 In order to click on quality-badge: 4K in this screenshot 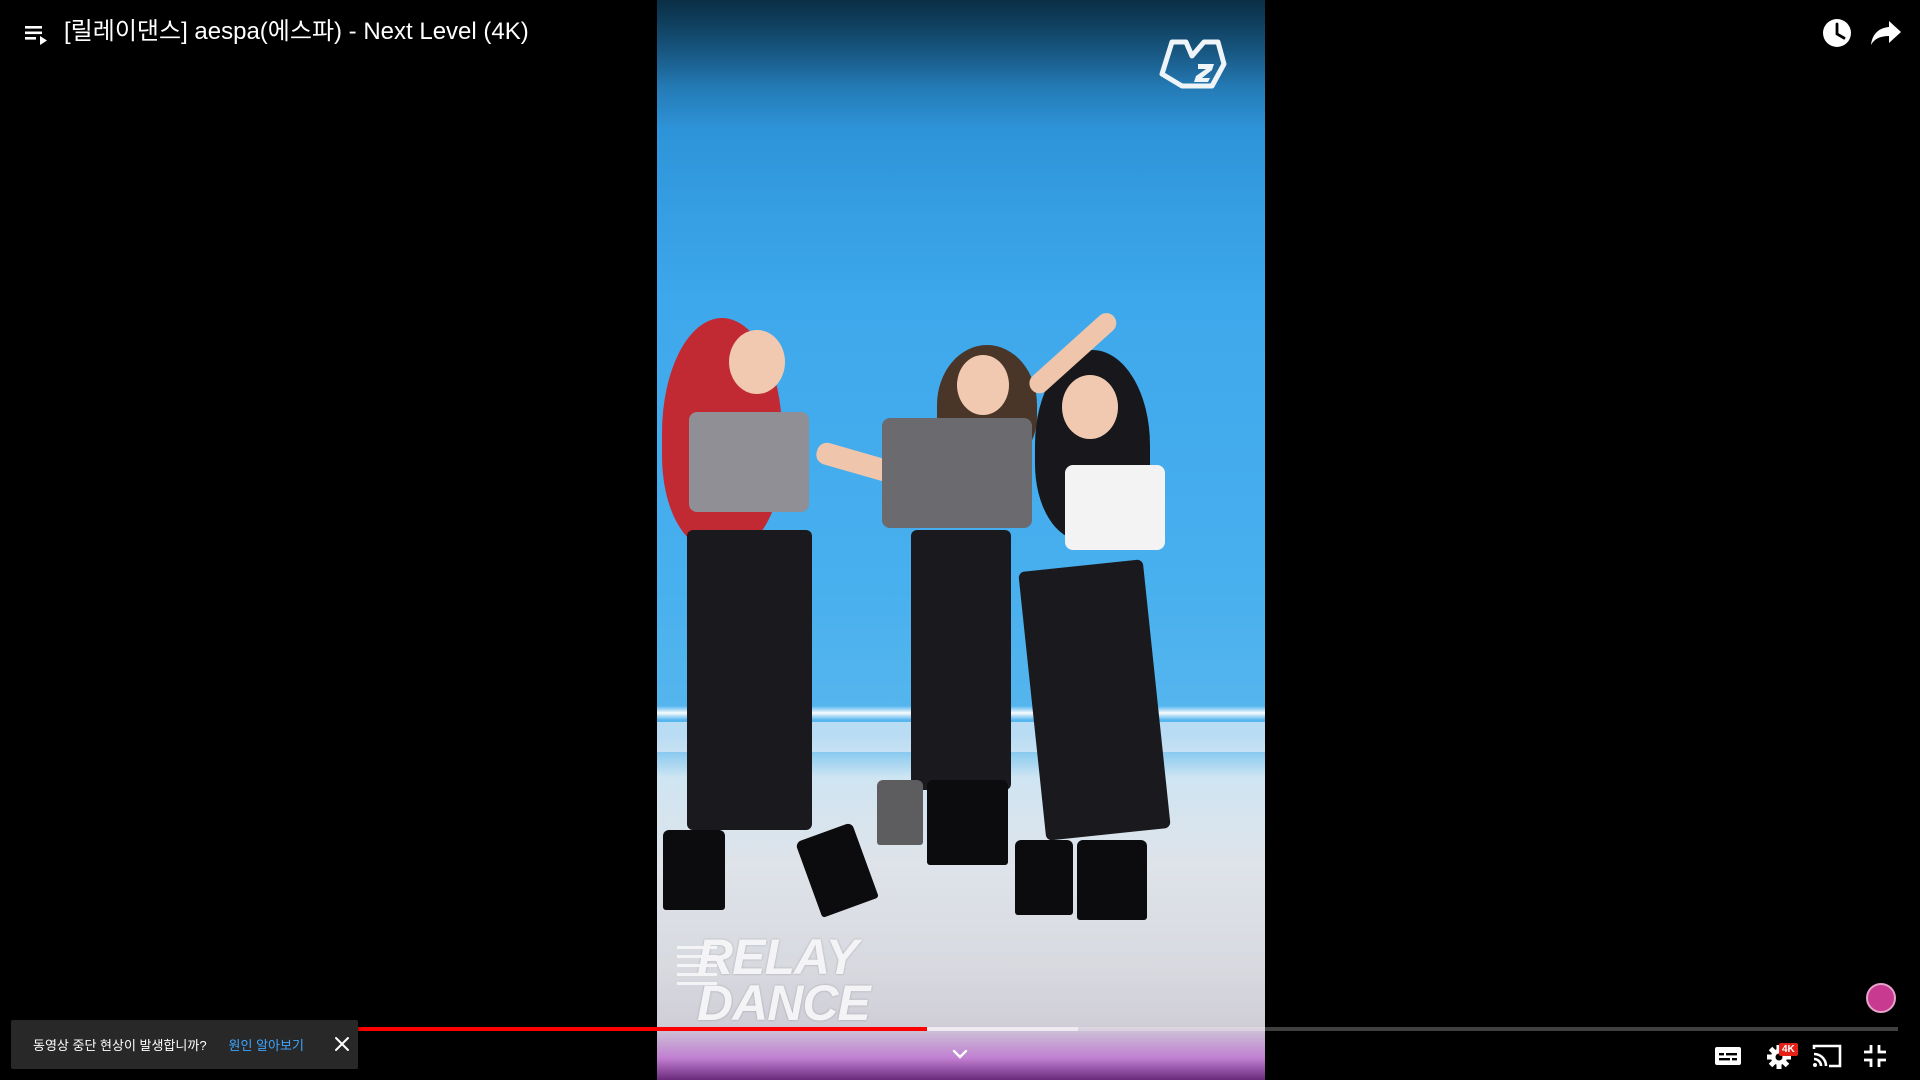, I will do `click(1788, 1049)`.